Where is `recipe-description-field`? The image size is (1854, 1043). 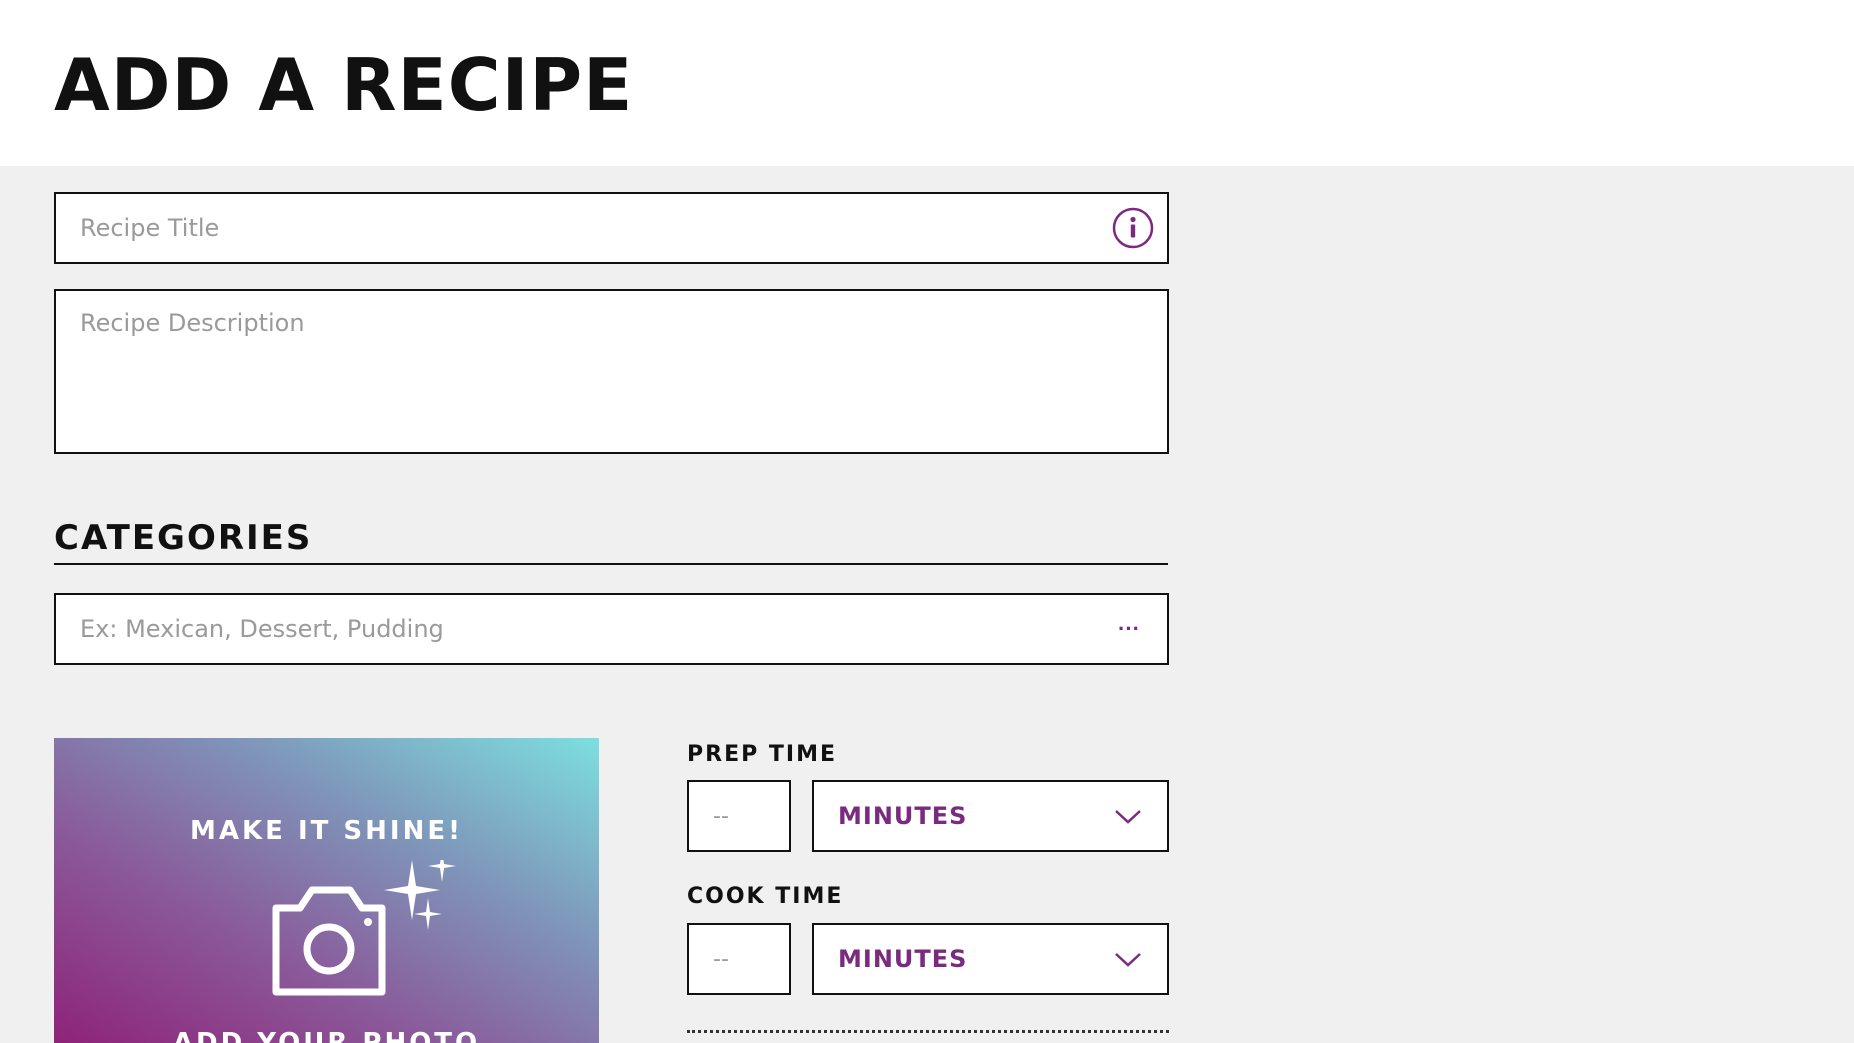
recipe-description-field is located at coordinates (611, 371).